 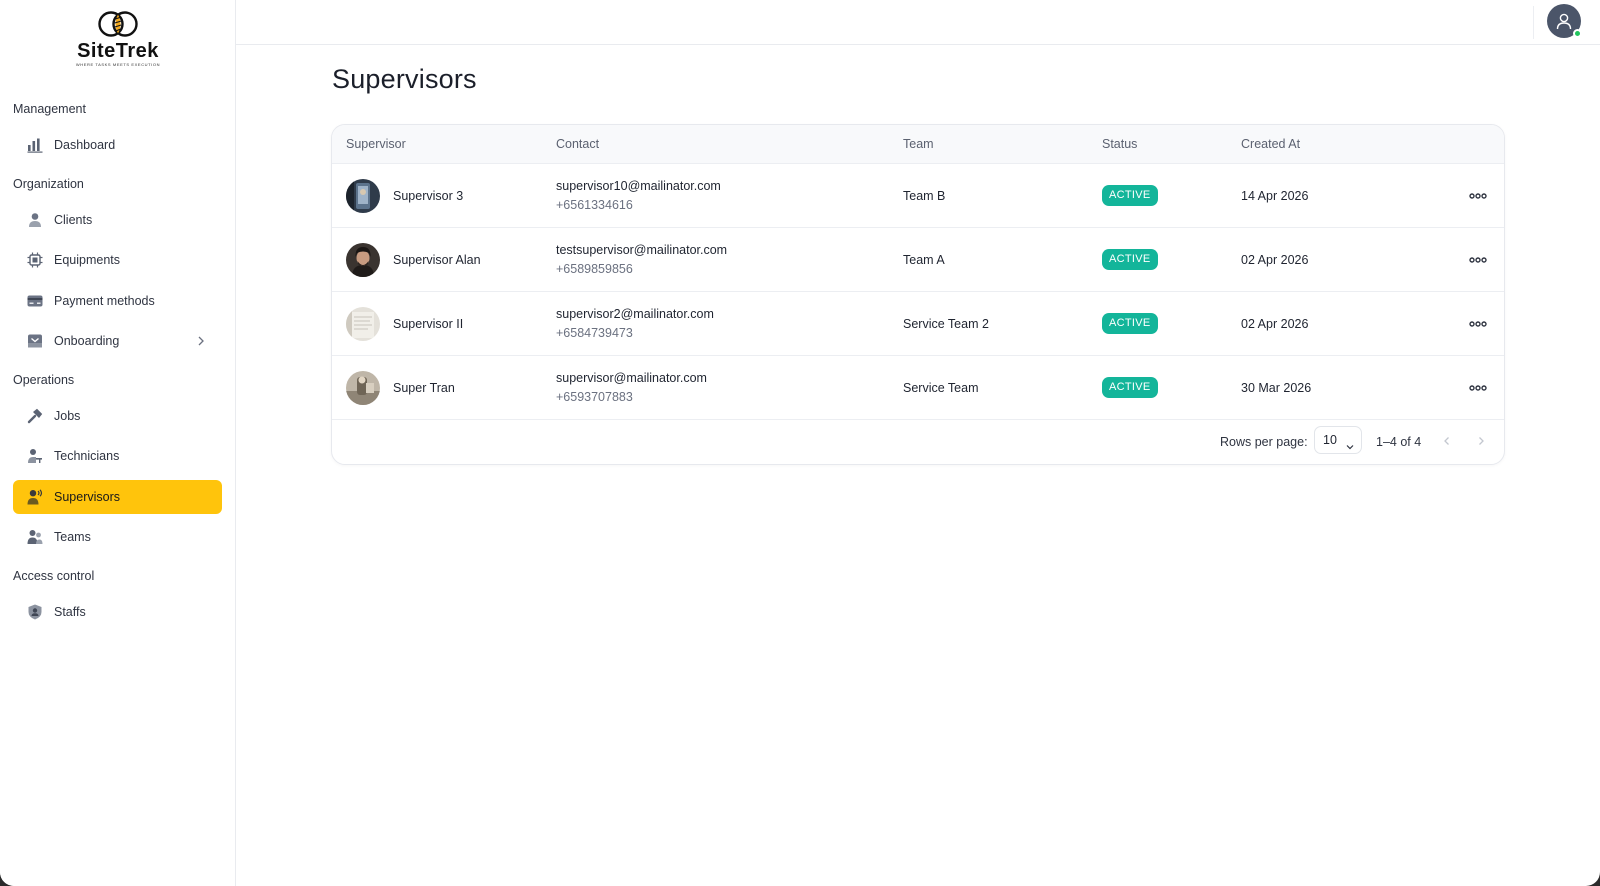 I want to click on sidebar-item-supervisors: Supervisors, so click(x=117, y=497).